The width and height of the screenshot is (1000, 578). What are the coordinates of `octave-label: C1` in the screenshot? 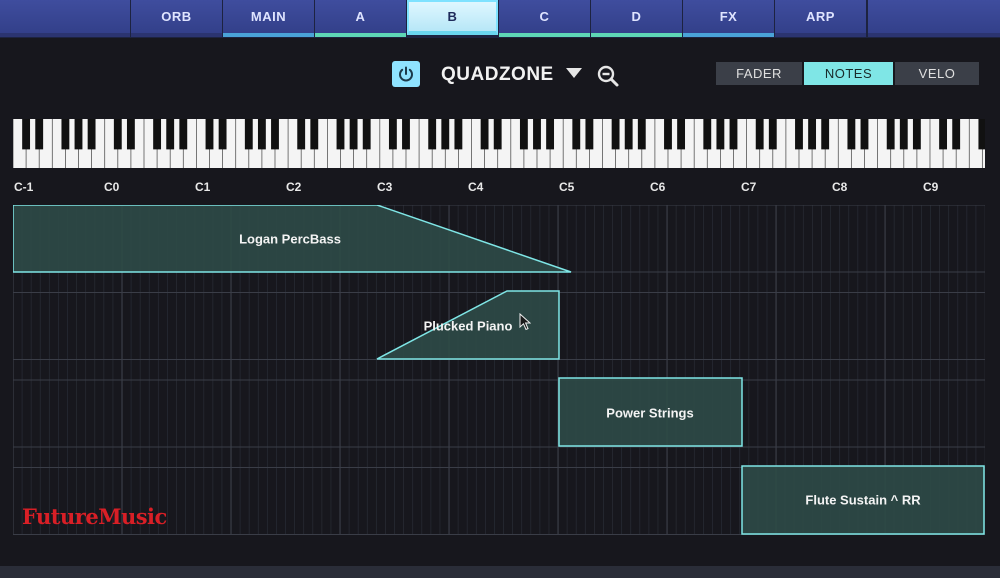 It's located at (203, 187).